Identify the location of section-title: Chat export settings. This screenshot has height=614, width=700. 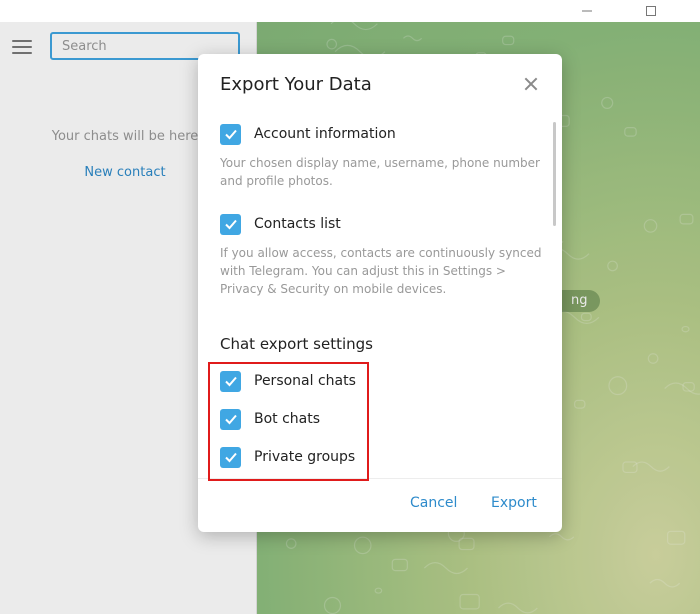
(296, 344).